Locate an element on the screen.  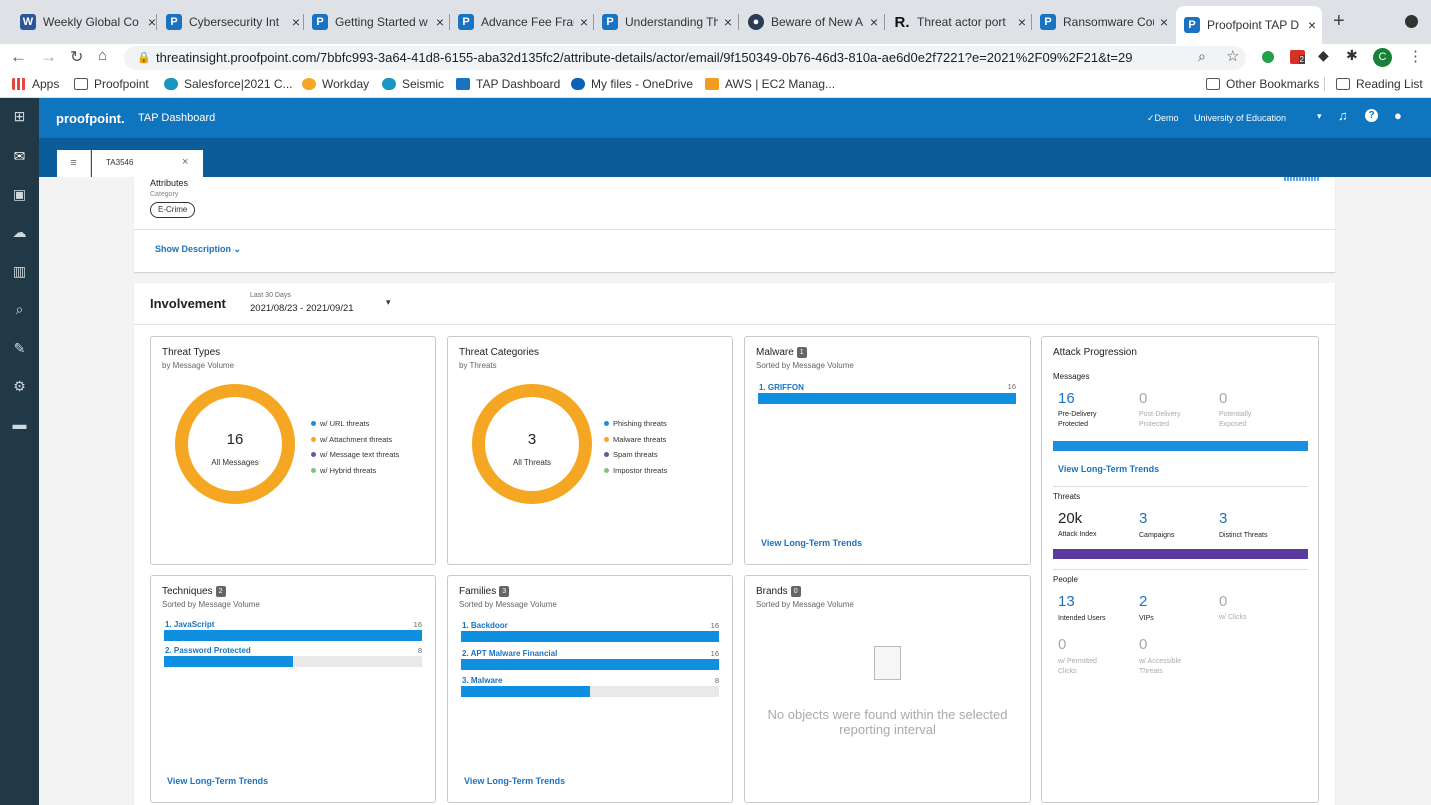
bell-icon: ♫ is located at coordinates (1343, 115).